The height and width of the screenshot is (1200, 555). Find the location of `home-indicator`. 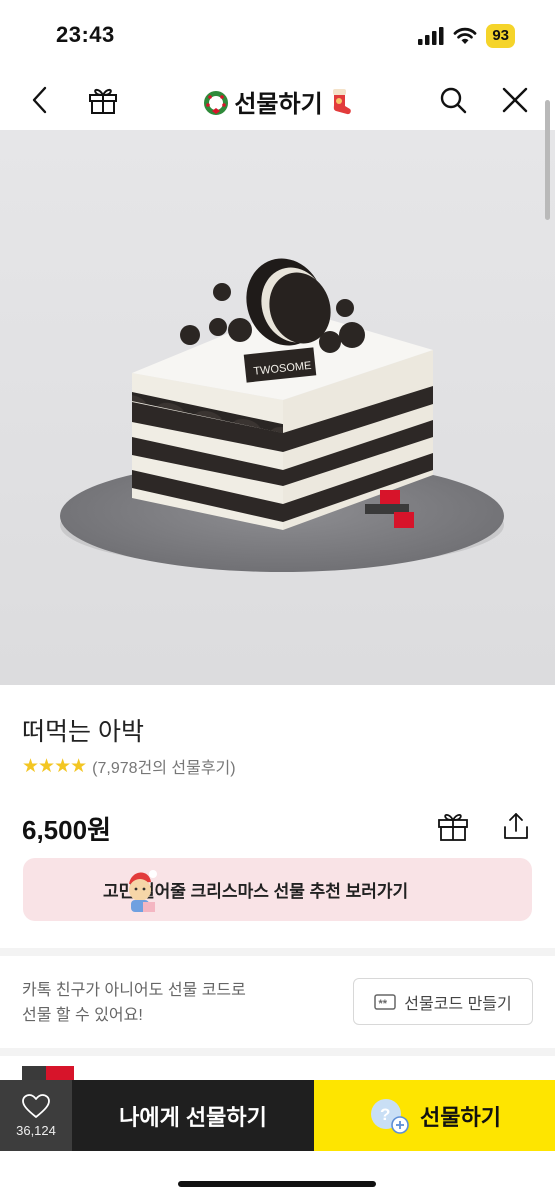

home-indicator is located at coordinates (277, 1184).